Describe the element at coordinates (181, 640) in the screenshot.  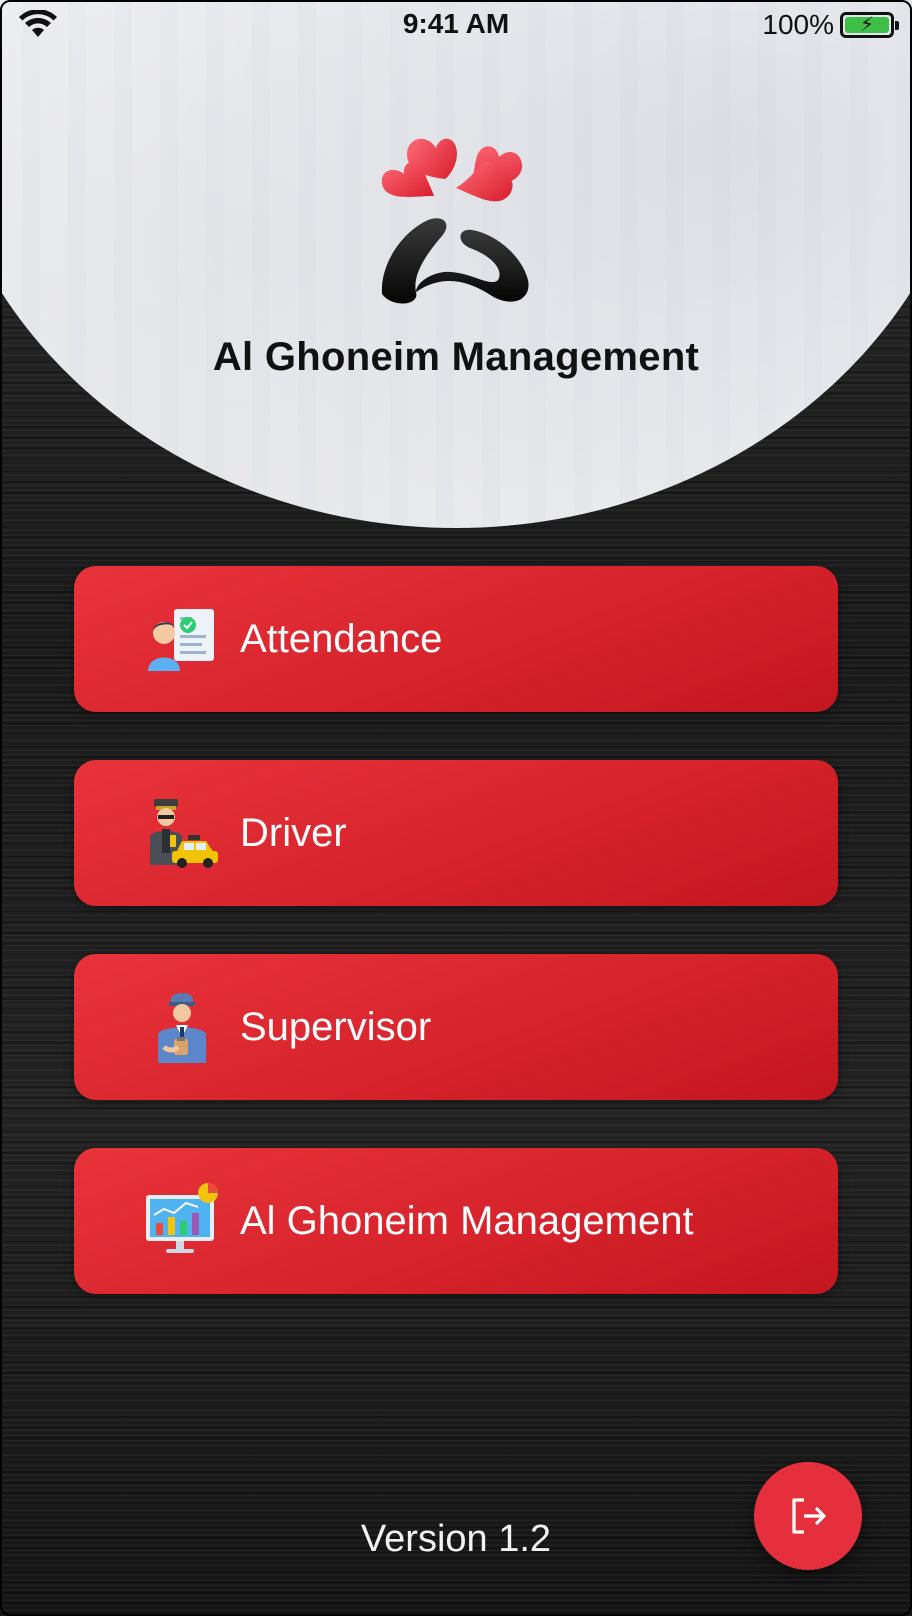
I see `attendance-icon` at that location.